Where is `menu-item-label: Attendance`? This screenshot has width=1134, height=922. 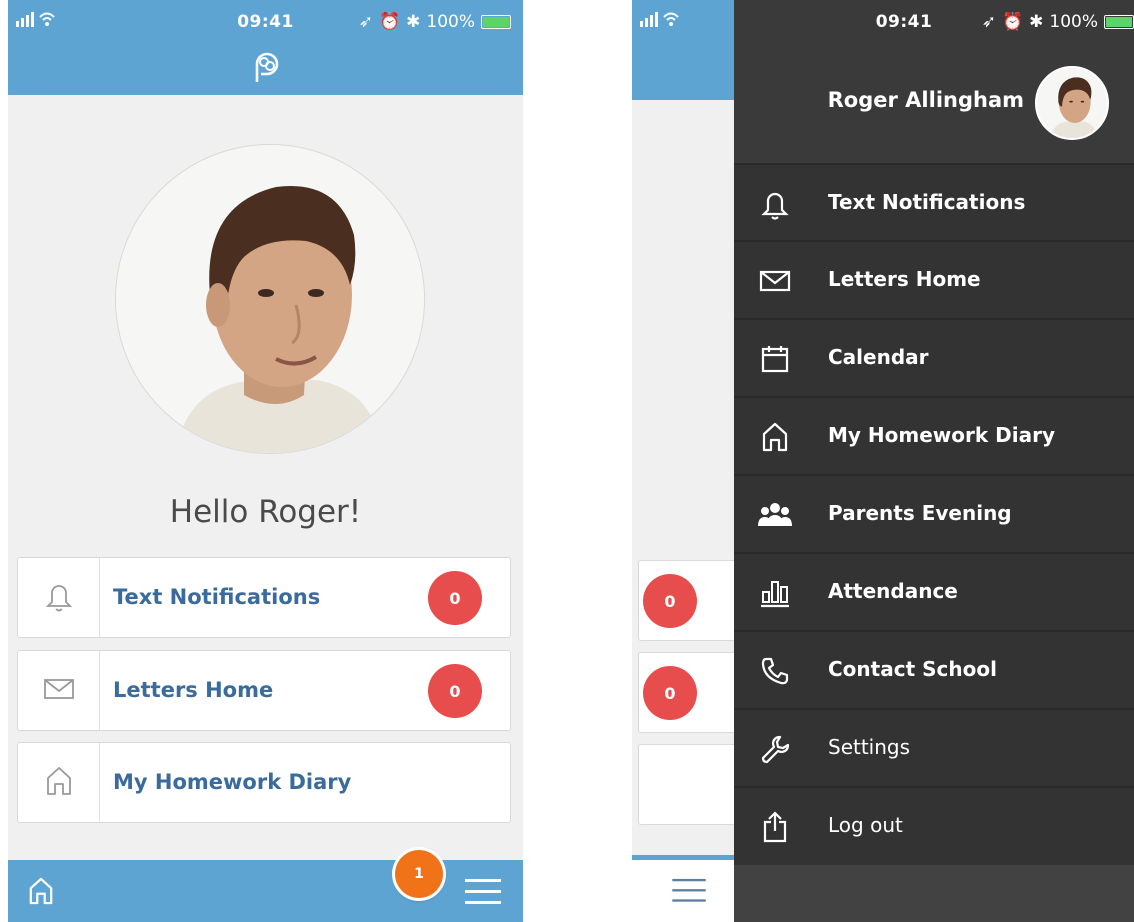
menu-item-label: Attendance is located at coordinates (893, 591).